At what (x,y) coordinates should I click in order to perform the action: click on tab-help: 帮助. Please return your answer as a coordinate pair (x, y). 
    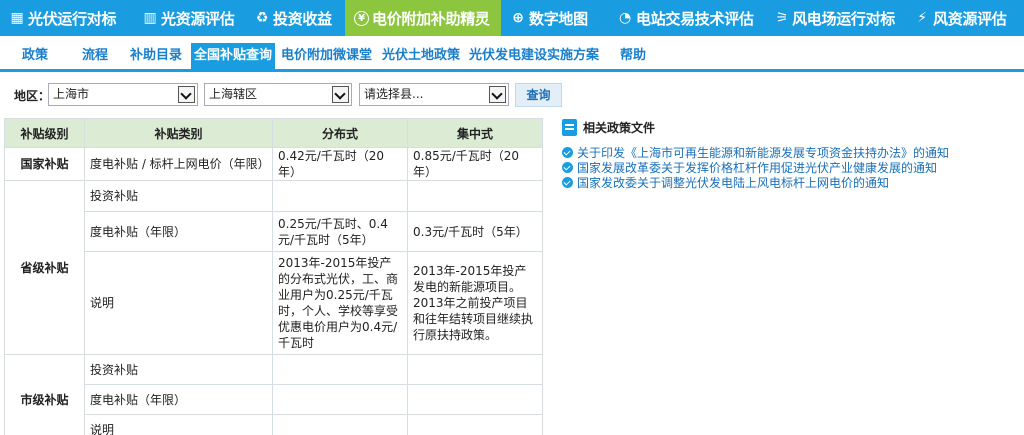
    Looking at the image, I should click on (633, 56).